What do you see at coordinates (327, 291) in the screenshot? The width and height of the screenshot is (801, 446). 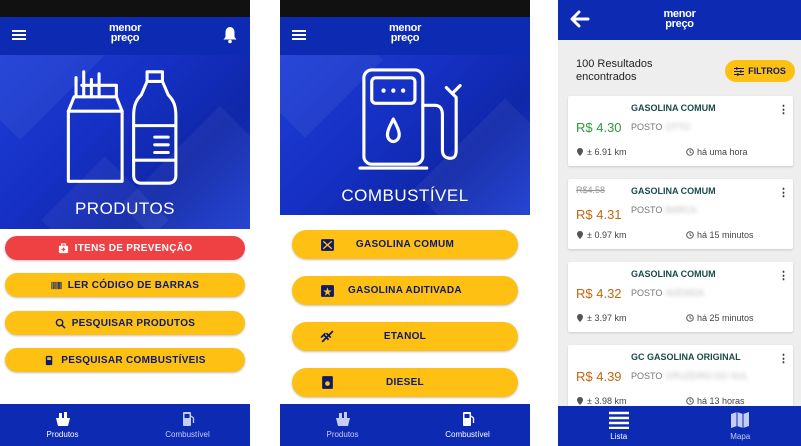 I see `fuel-can-star-icon` at bounding box center [327, 291].